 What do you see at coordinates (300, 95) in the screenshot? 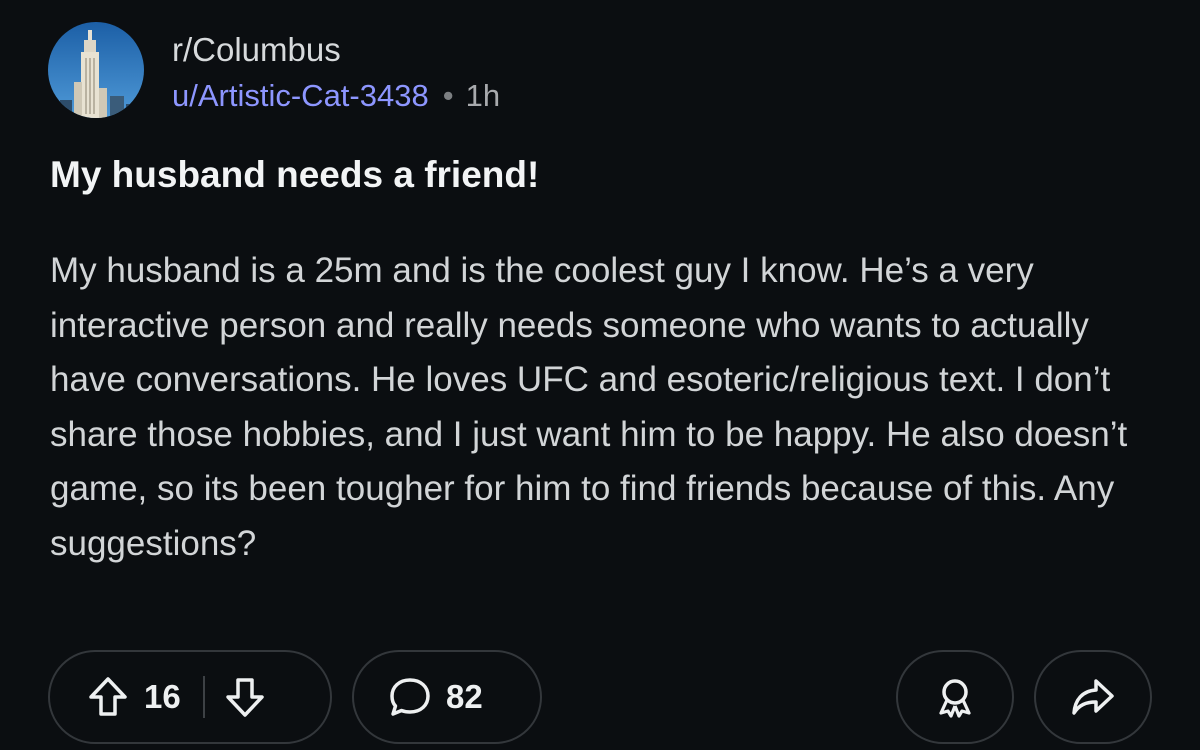
I see `author-username: u/Artistic-Cat-3438` at bounding box center [300, 95].